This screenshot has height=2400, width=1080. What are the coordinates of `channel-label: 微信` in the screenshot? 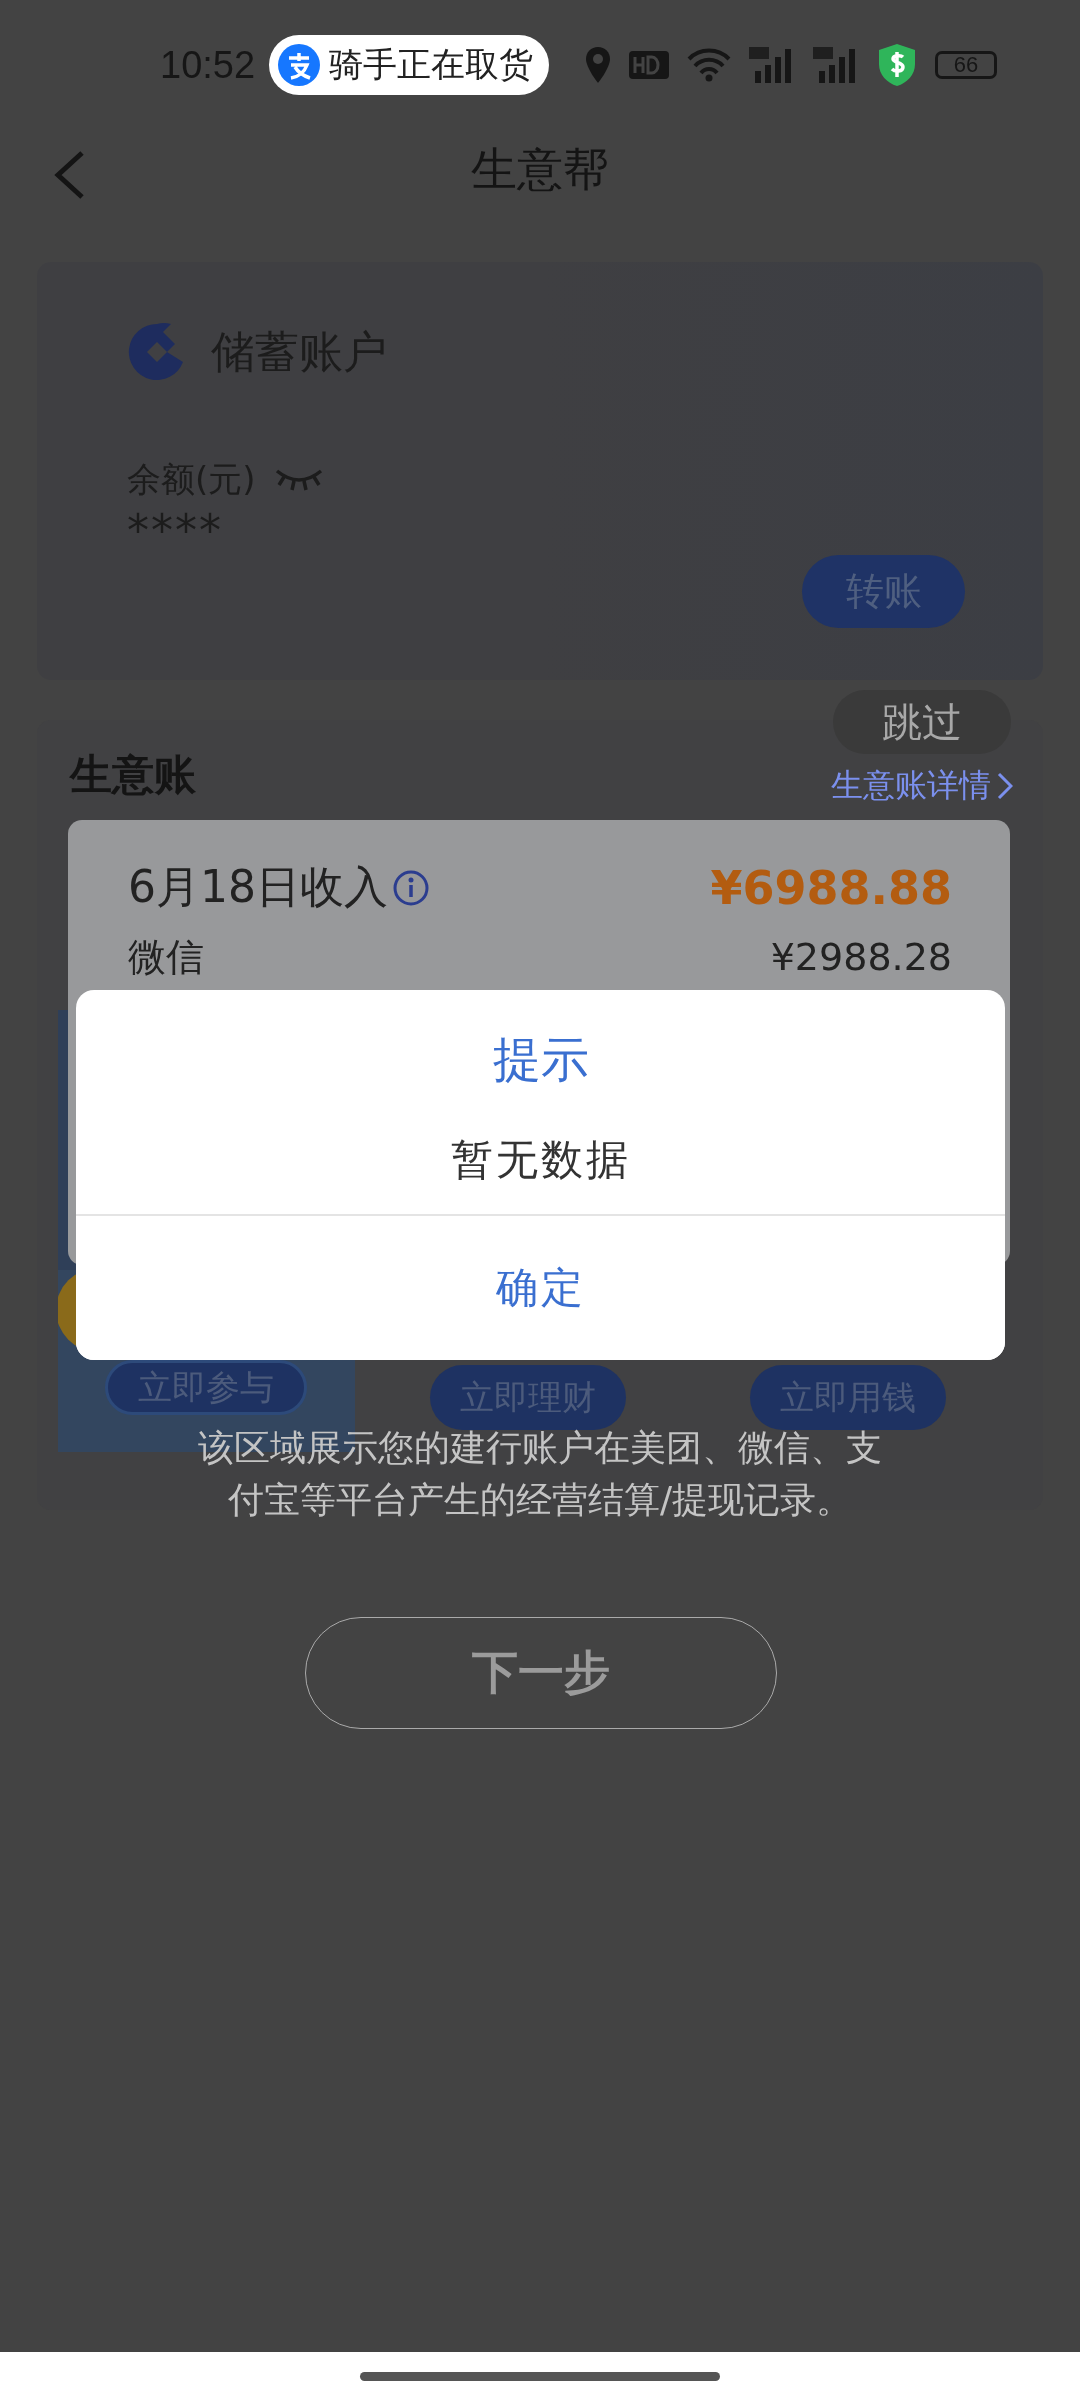 It's located at (166, 957).